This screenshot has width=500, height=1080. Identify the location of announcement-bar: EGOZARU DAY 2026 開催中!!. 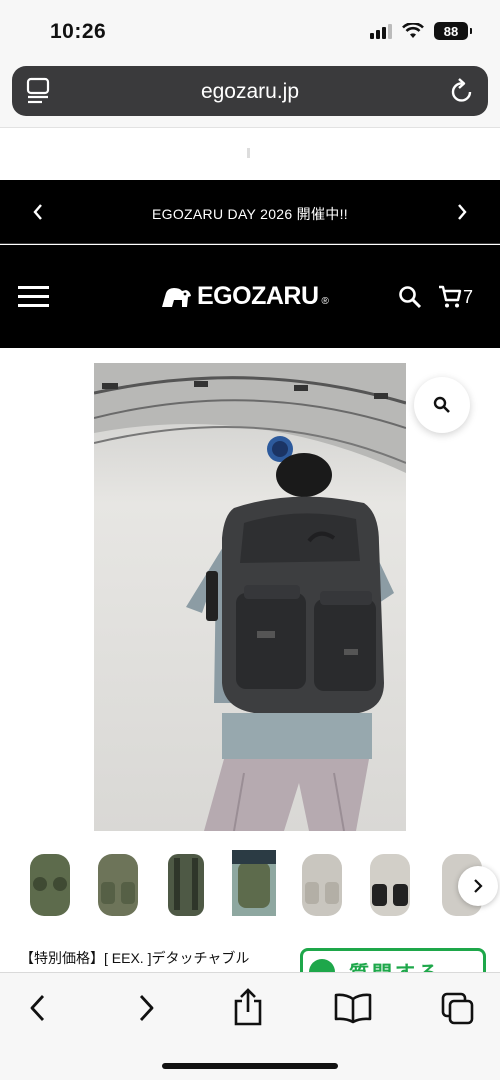
(250, 212).